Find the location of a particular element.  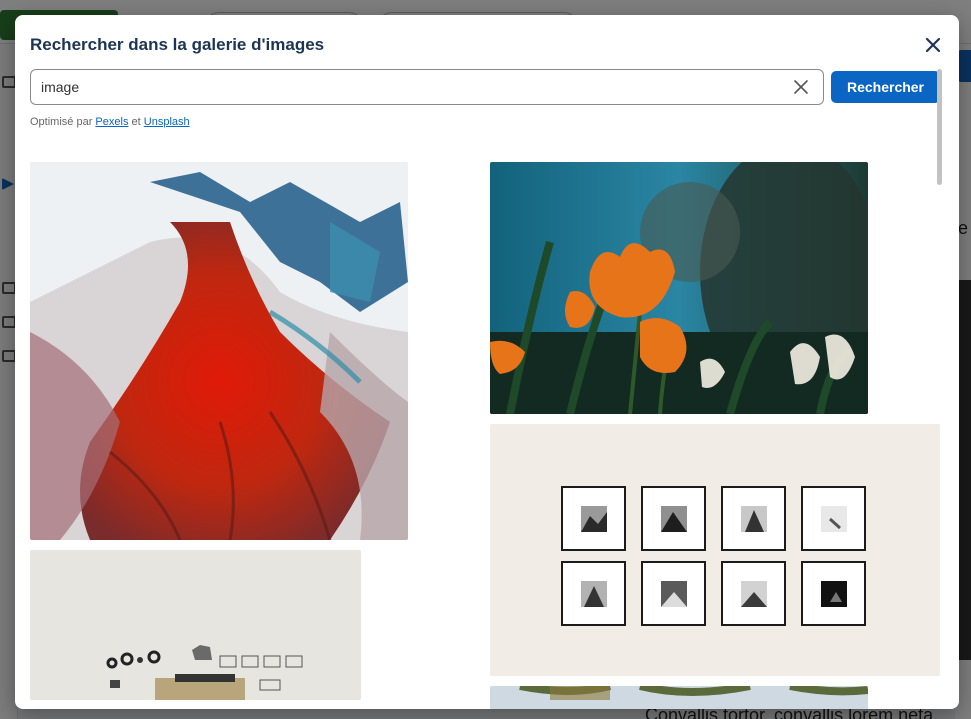

search-input is located at coordinates (411, 87).